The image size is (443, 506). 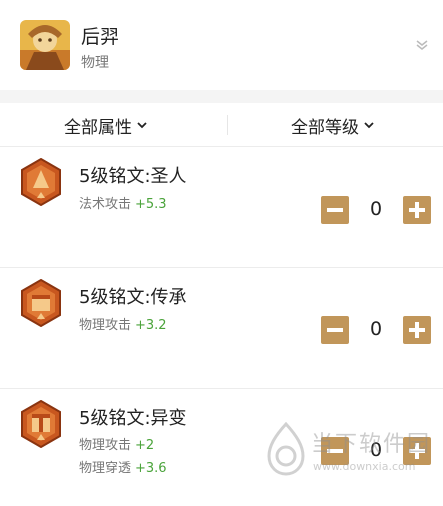 I want to click on rune-stat-value: +3.6, so click(x=151, y=468).